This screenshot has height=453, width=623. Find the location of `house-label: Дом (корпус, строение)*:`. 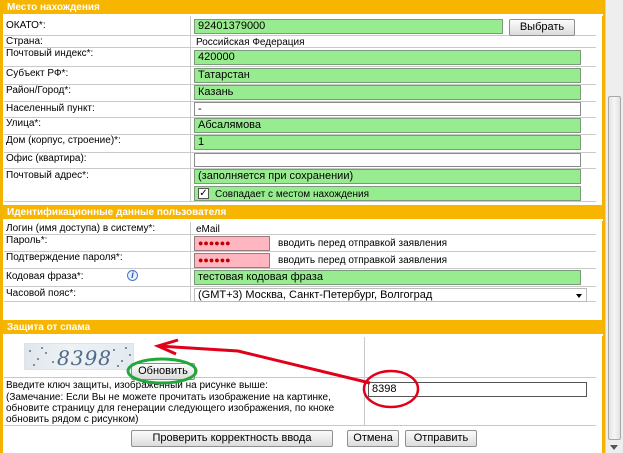

house-label: Дом (корпус, строение)*: is located at coordinates (63, 140).